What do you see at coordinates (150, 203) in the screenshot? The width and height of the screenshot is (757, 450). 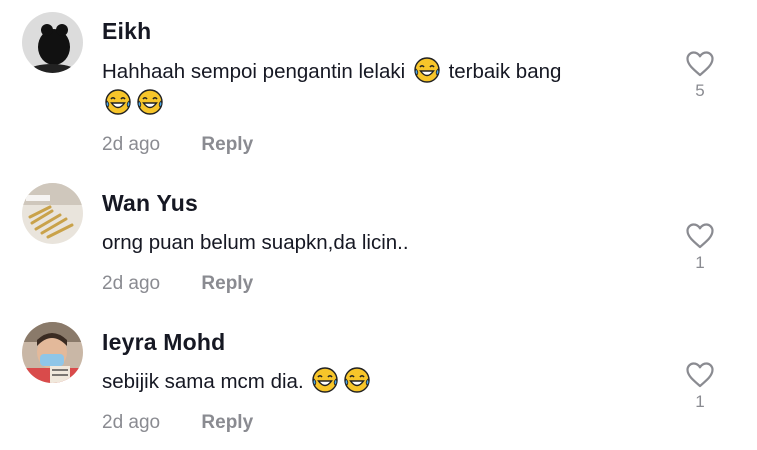 I see `username: Wan Yus` at bounding box center [150, 203].